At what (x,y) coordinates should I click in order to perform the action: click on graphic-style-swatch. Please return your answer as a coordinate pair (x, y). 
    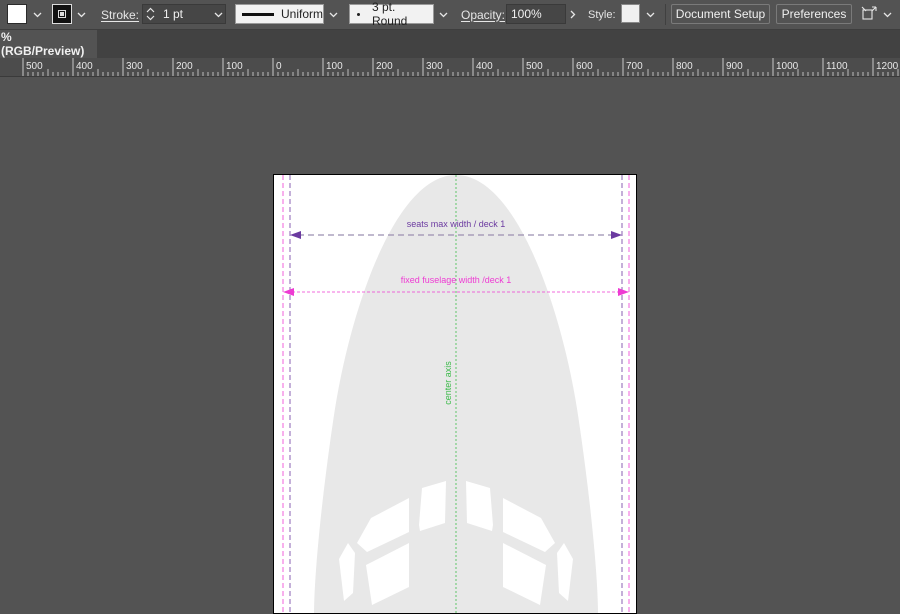
    Looking at the image, I should click on (630, 13).